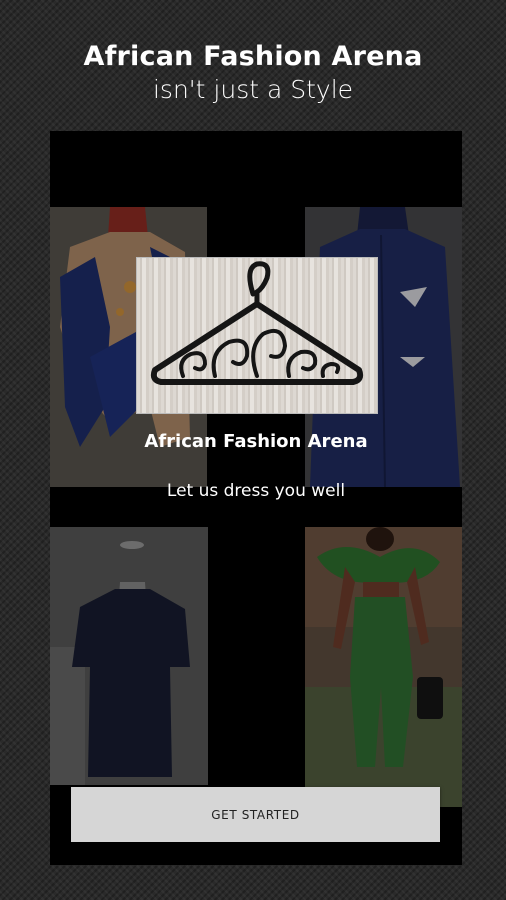 The image size is (506, 900). What do you see at coordinates (383, 667) in the screenshot?
I see `fashion-photo-green-ruffle` at bounding box center [383, 667].